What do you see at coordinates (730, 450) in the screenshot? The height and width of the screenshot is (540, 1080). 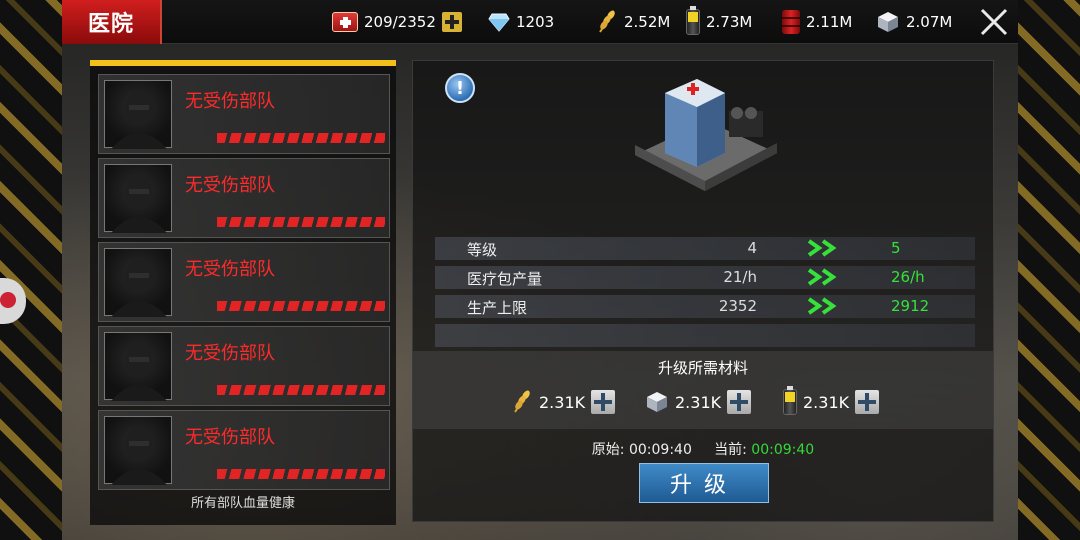 I see `current-time-label: 当前:` at bounding box center [730, 450].